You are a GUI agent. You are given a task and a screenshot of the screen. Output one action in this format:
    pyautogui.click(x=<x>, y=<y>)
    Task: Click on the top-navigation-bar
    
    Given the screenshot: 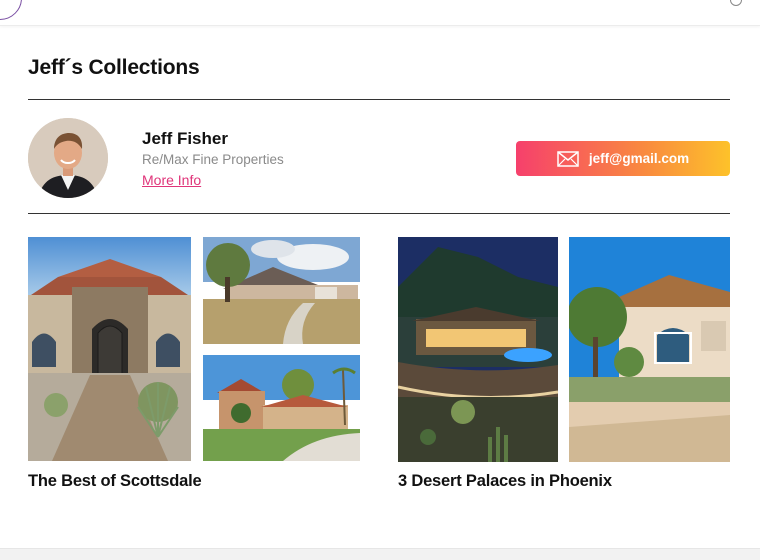 What is the action you would take?
    pyautogui.click(x=380, y=13)
    